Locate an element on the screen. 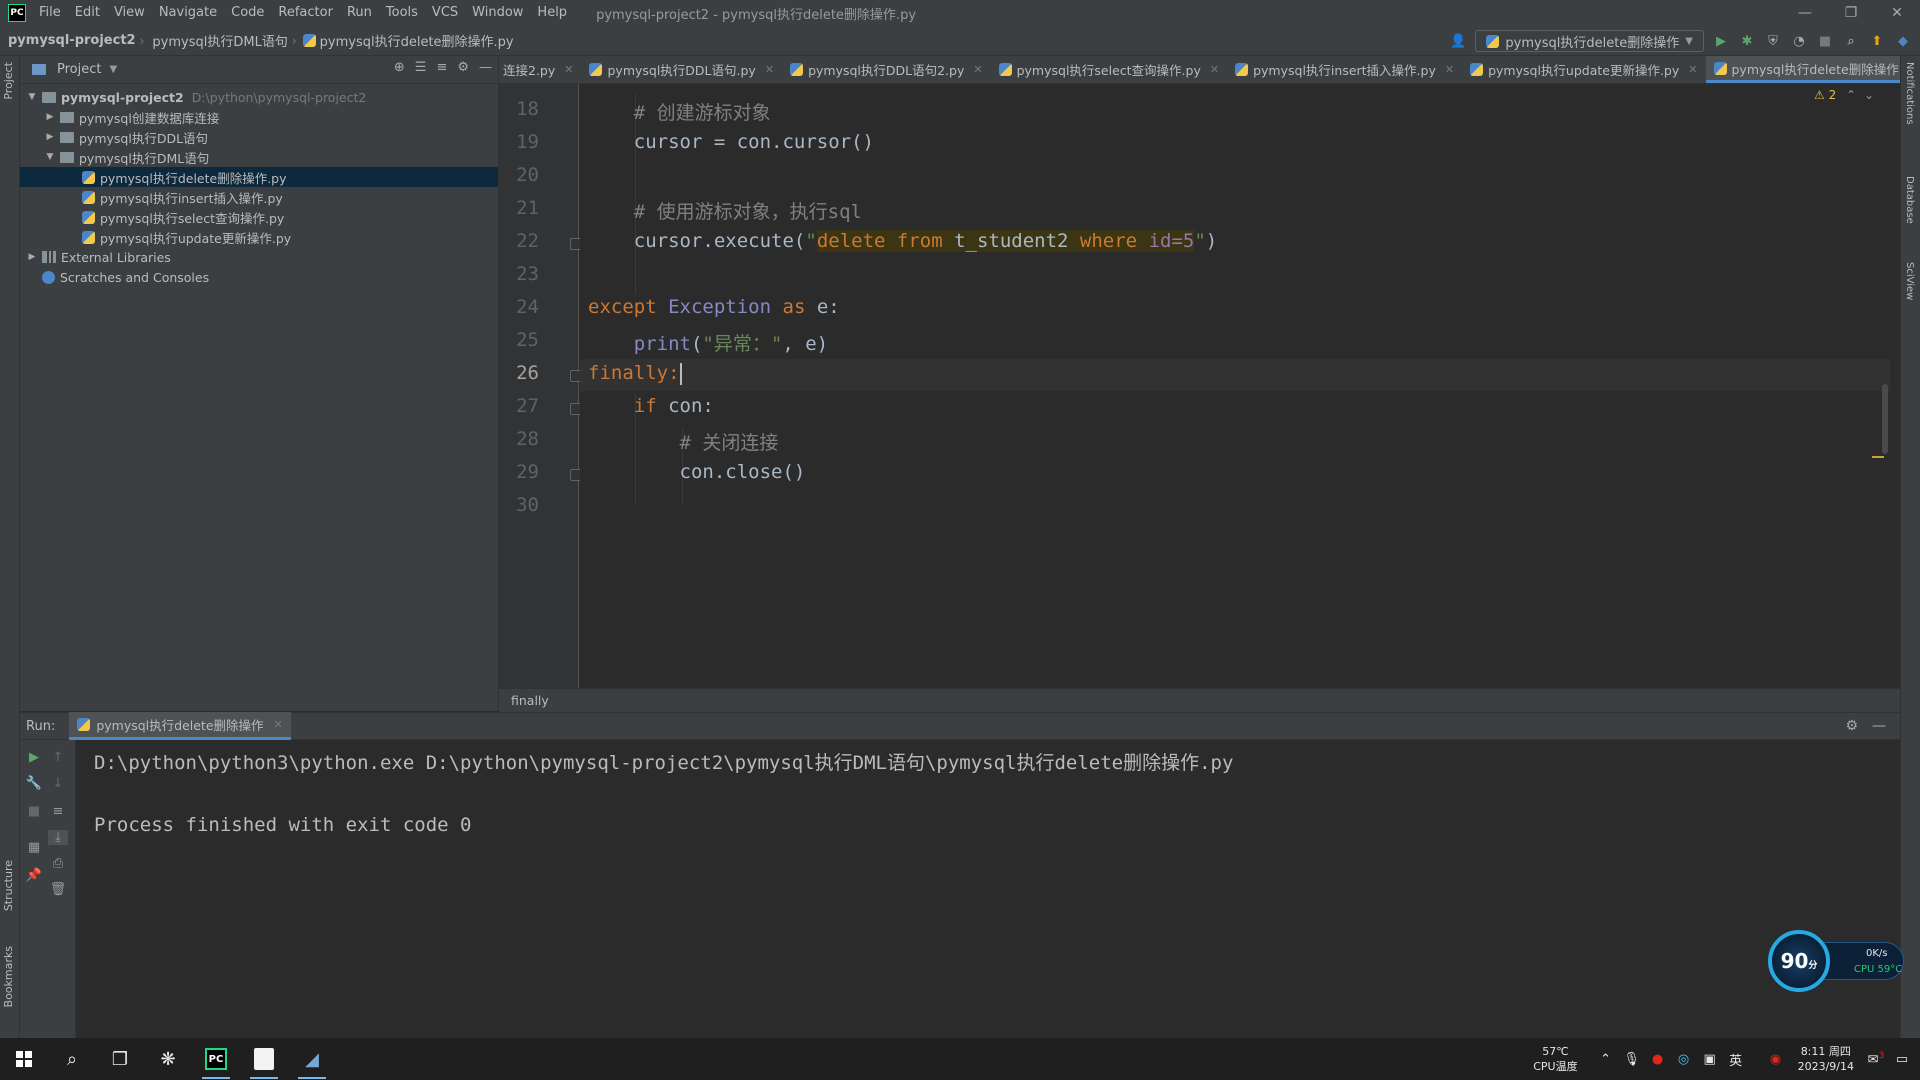 The width and height of the screenshot is (1920, 1080). structure-tool-button: Structure is located at coordinates (8, 885).